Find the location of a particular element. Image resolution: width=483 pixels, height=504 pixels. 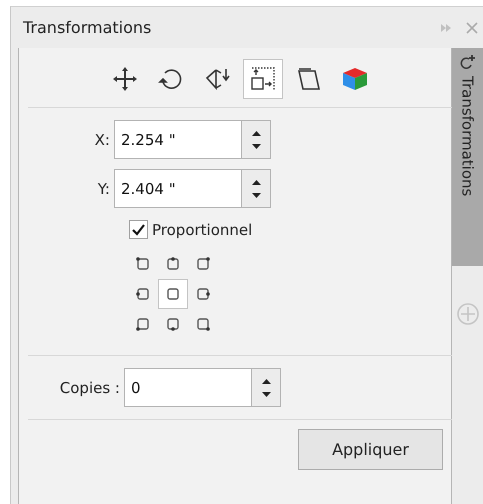

number-field: 2.254 " is located at coordinates (177, 139).